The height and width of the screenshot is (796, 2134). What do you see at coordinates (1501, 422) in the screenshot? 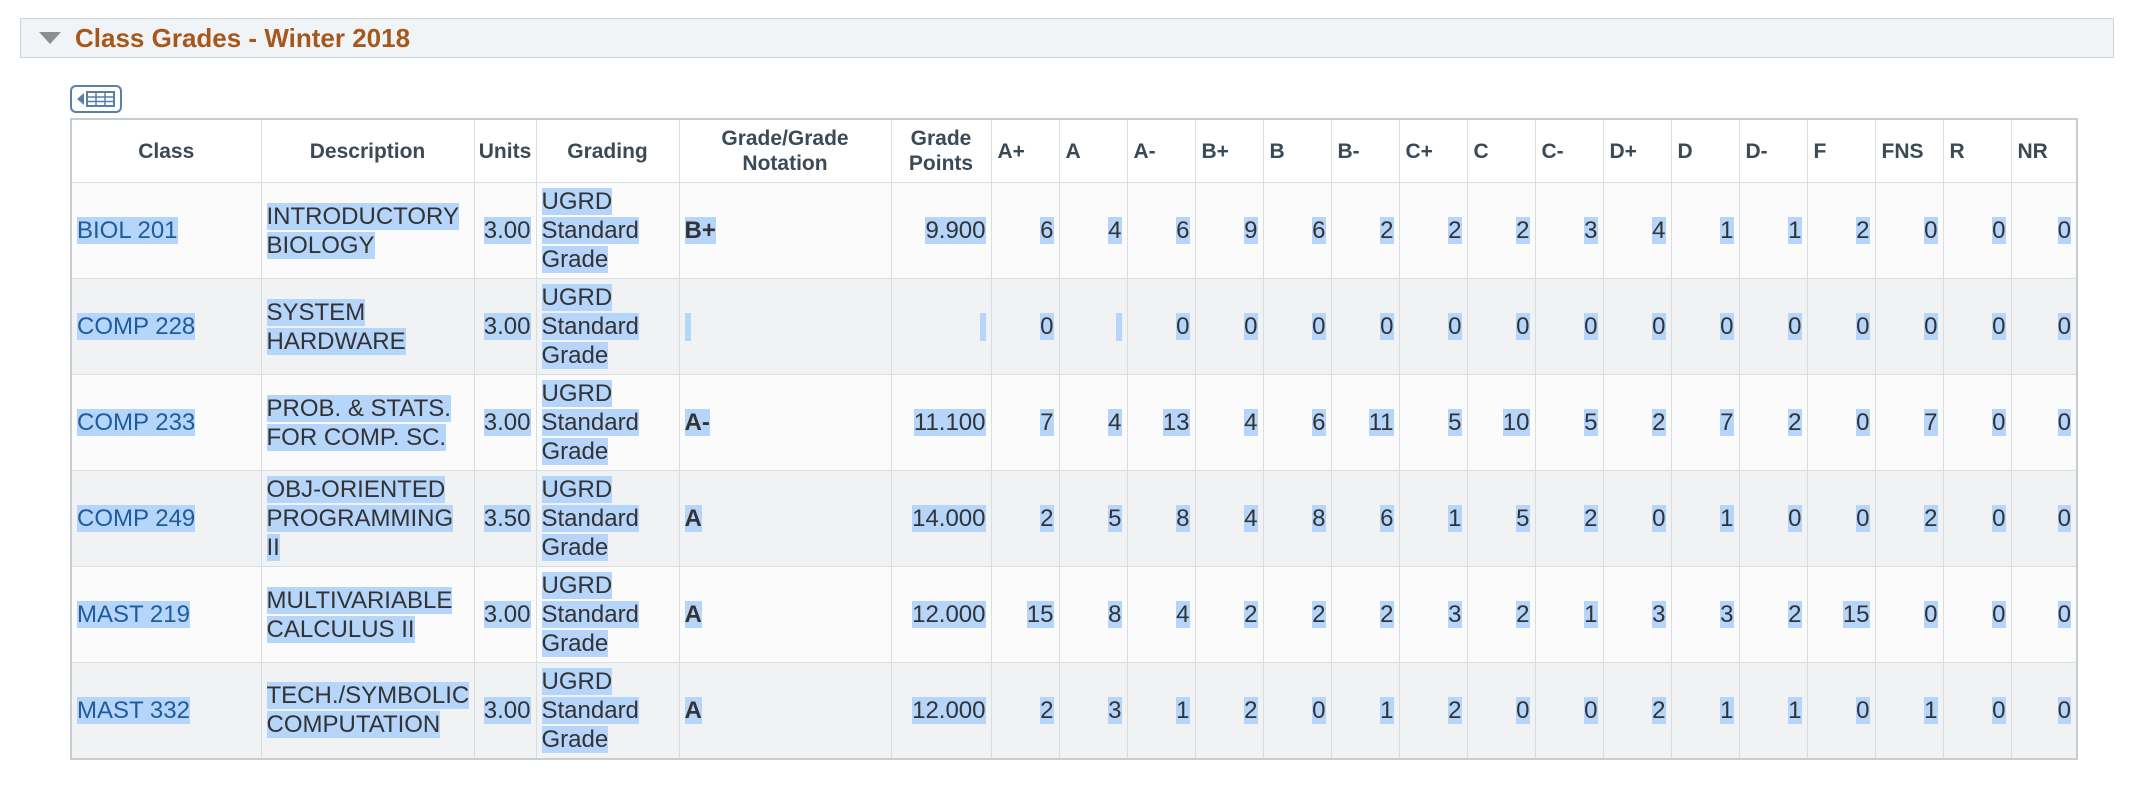
I see `distribution-cell: 10` at bounding box center [1501, 422].